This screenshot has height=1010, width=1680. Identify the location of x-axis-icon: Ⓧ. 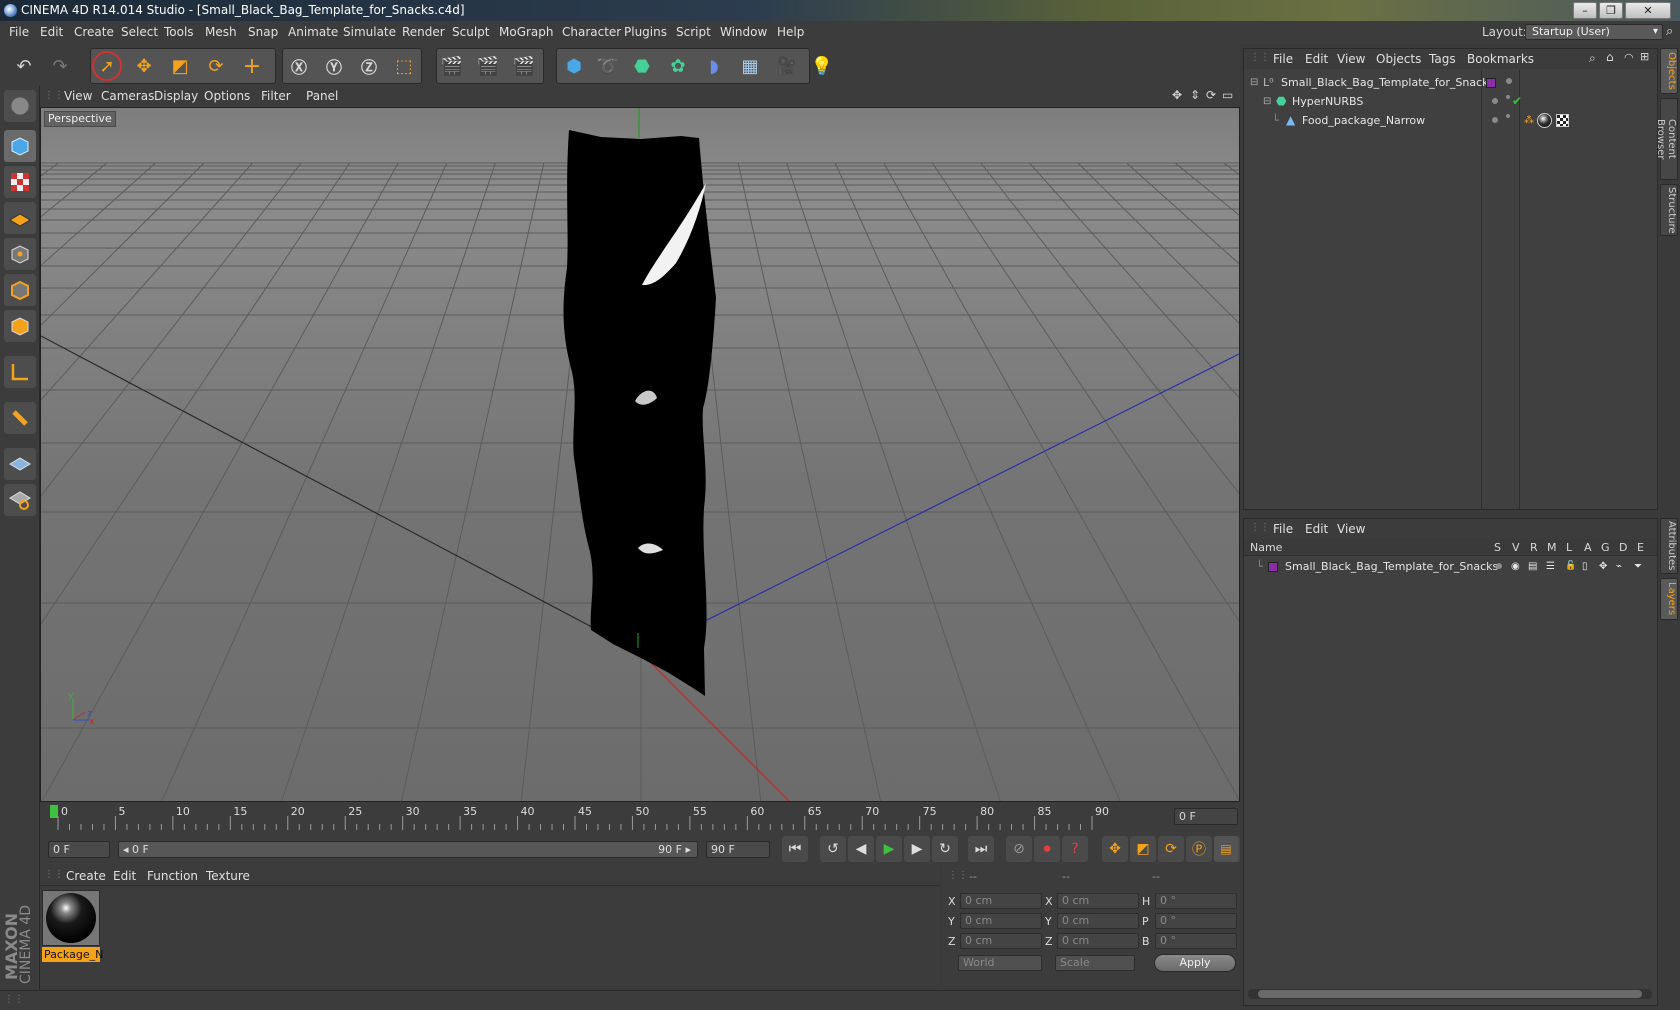
(299, 66).